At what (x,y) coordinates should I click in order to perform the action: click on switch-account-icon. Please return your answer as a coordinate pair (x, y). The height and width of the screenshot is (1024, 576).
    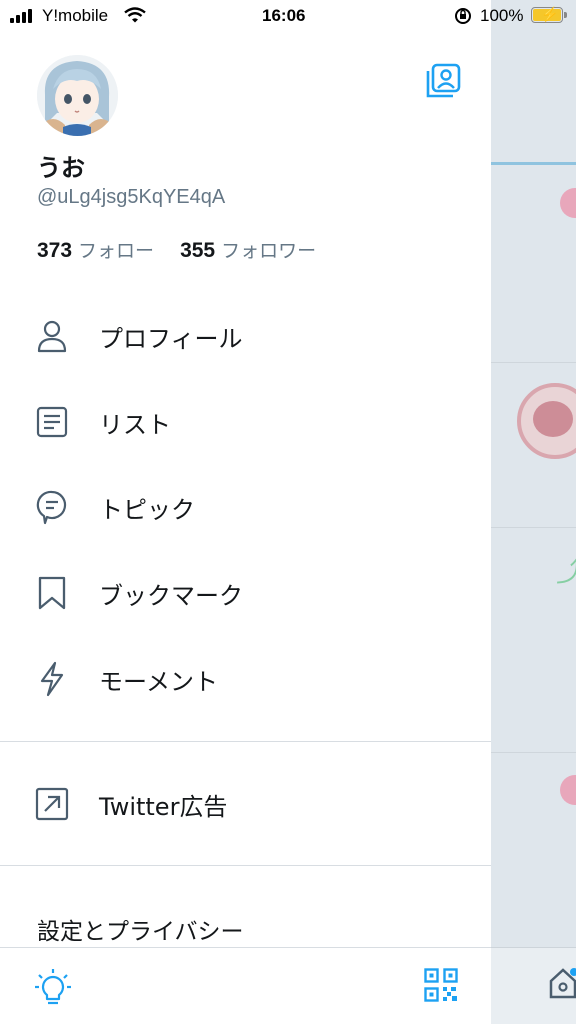
    Looking at the image, I should click on (443, 81).